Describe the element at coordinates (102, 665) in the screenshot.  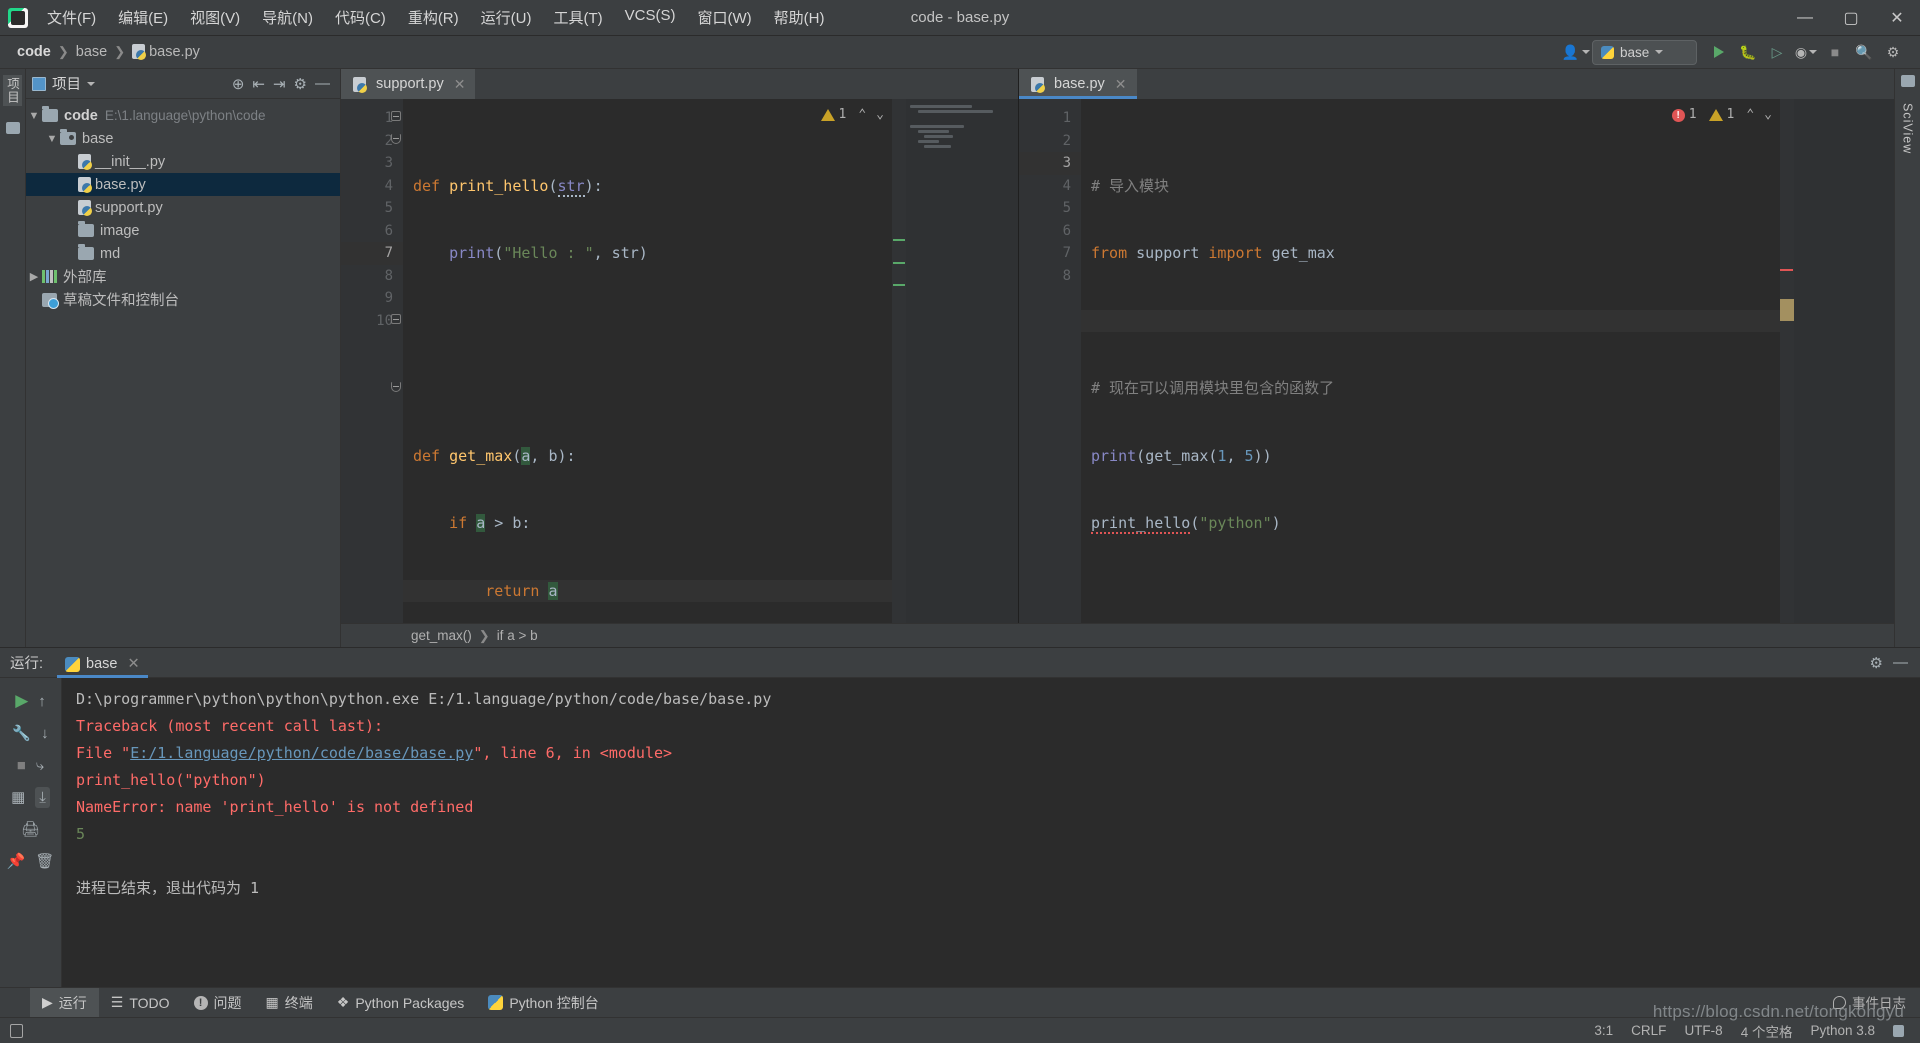
I see `run-tab-base: base ✕` at that location.